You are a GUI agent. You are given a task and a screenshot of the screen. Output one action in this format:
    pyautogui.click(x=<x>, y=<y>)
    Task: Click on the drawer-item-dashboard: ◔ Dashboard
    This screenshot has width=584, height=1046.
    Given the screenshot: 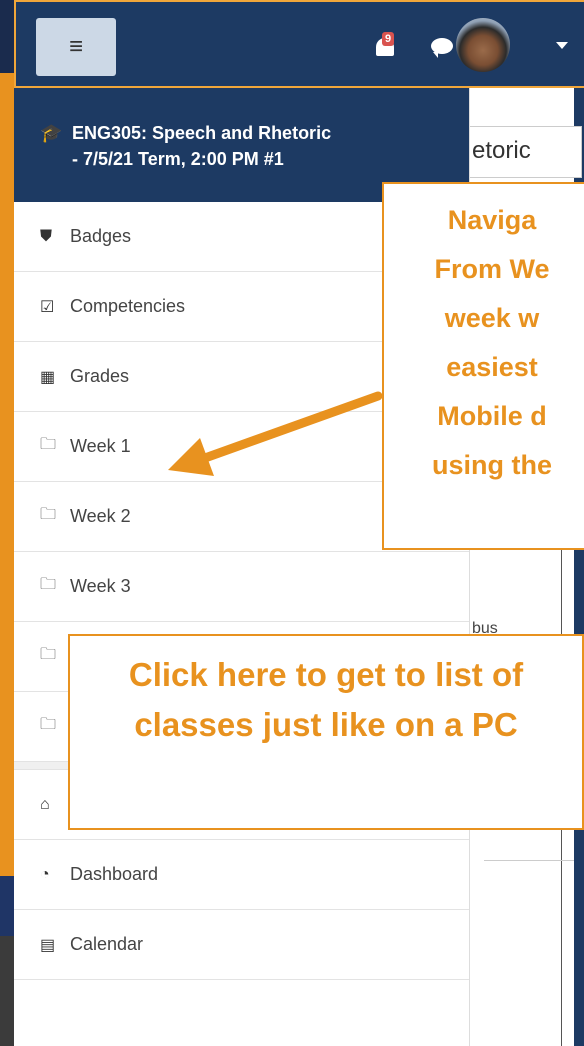 What is the action you would take?
    pyautogui.click(x=241, y=875)
    